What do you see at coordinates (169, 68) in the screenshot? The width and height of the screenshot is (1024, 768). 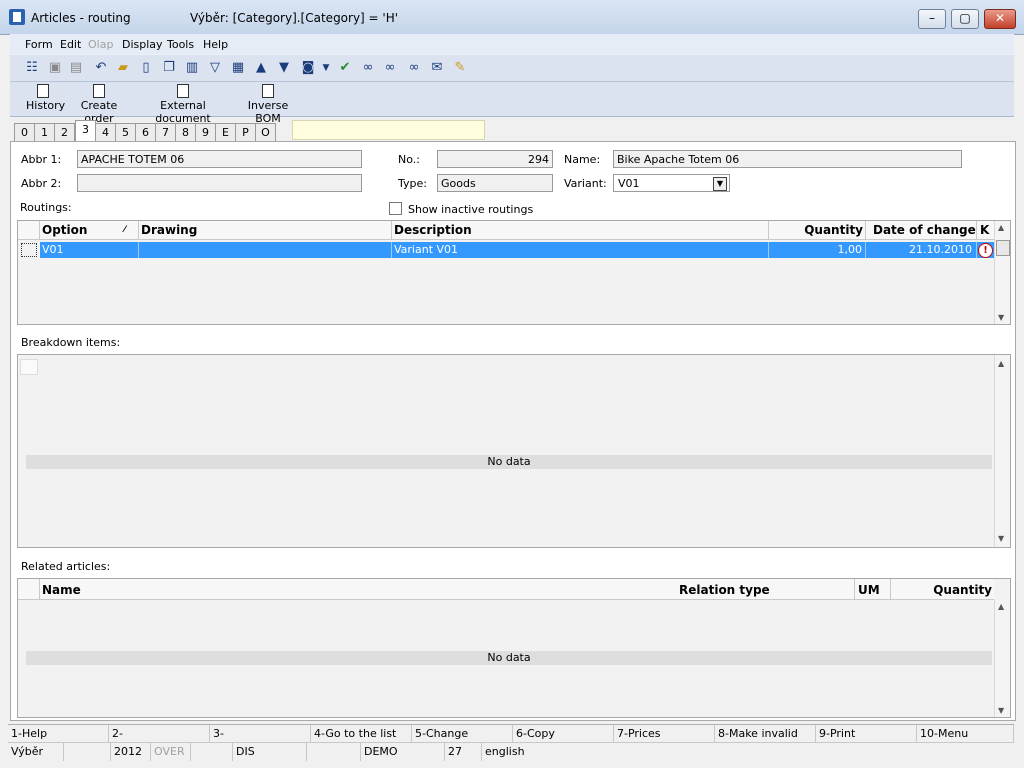 I see `copy-icon: ❐` at bounding box center [169, 68].